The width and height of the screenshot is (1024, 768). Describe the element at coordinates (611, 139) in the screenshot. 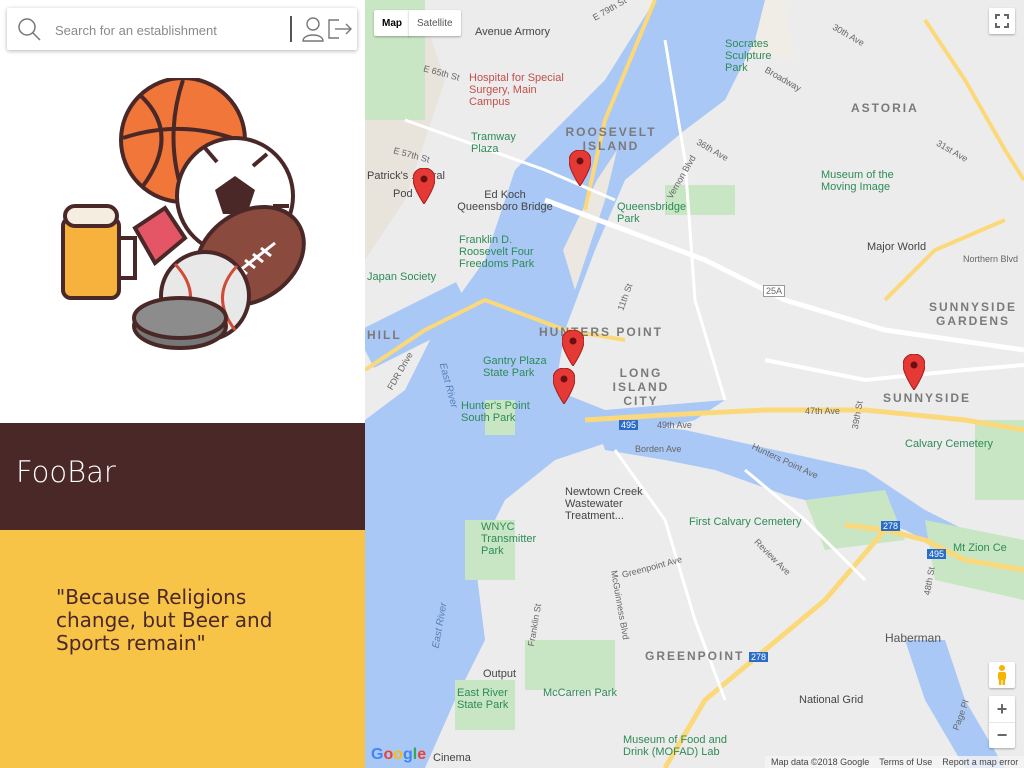

I see `map-label-roosevelt-island: ROOSEVELT ISLAND` at that location.